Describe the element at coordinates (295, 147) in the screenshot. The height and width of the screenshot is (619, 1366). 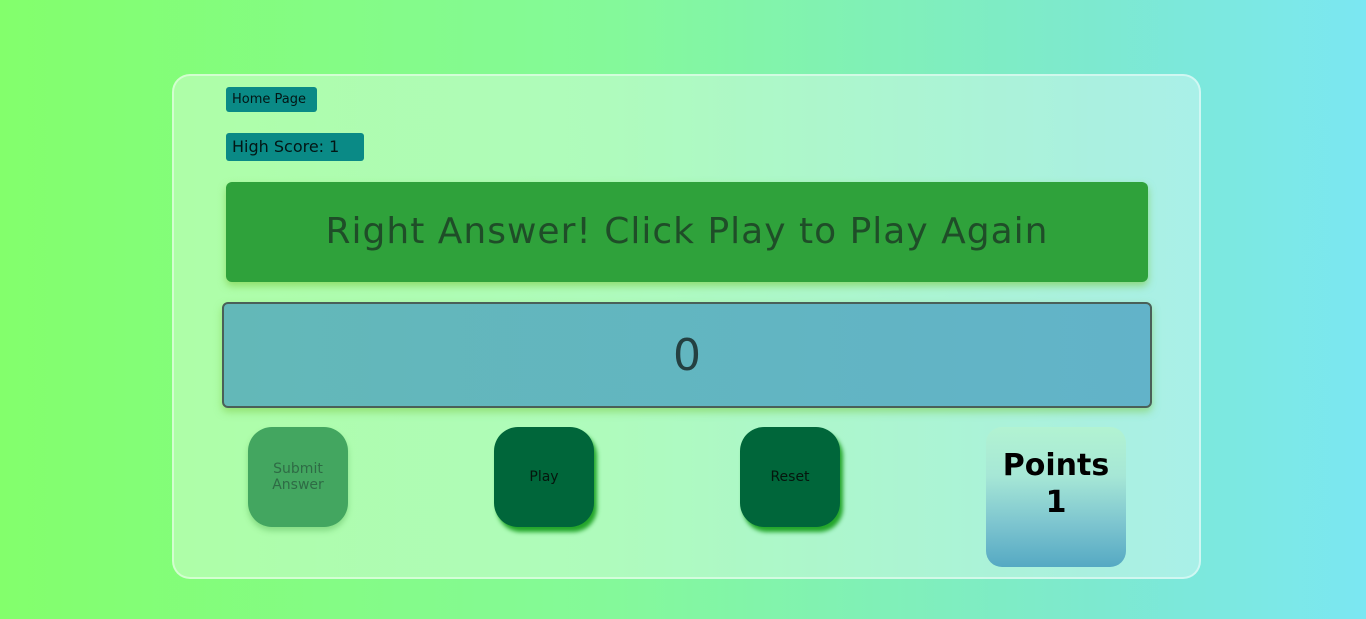
I see `high-score-display: High Score: 1` at that location.